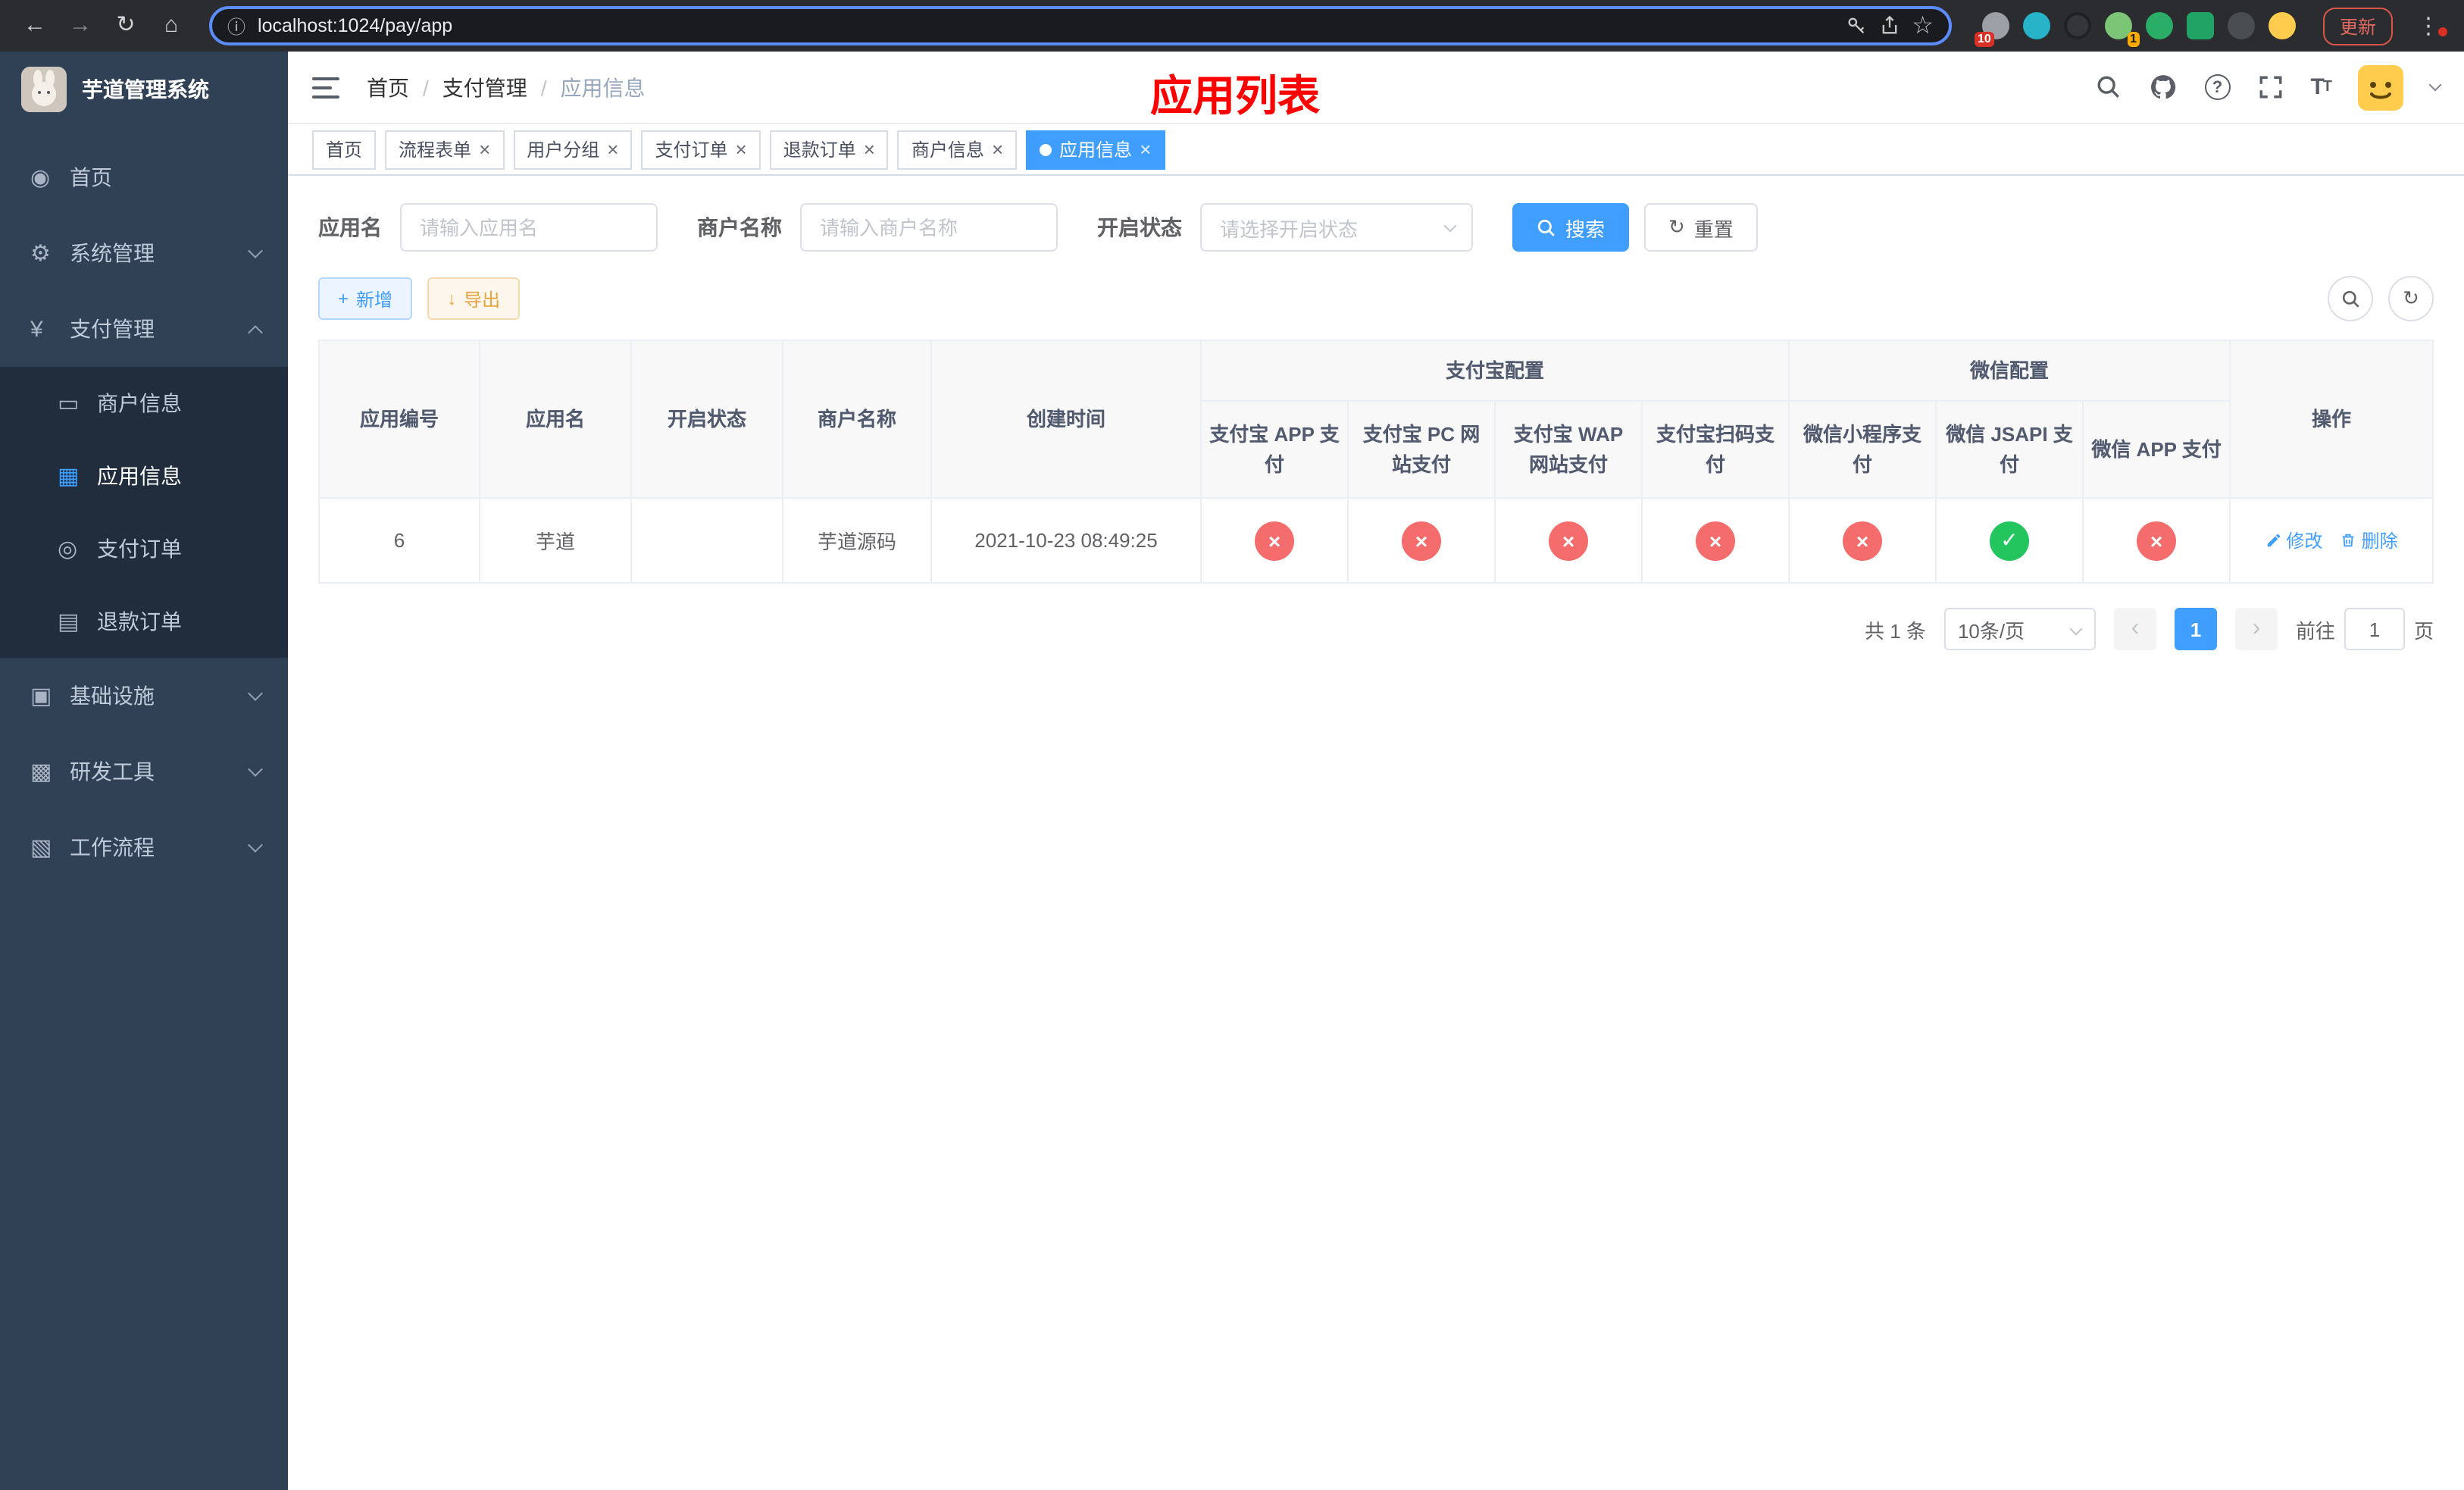 The image size is (2464, 1490). Describe the element at coordinates (125, 26) in the screenshot. I see `reload-icon: ↻` at that location.